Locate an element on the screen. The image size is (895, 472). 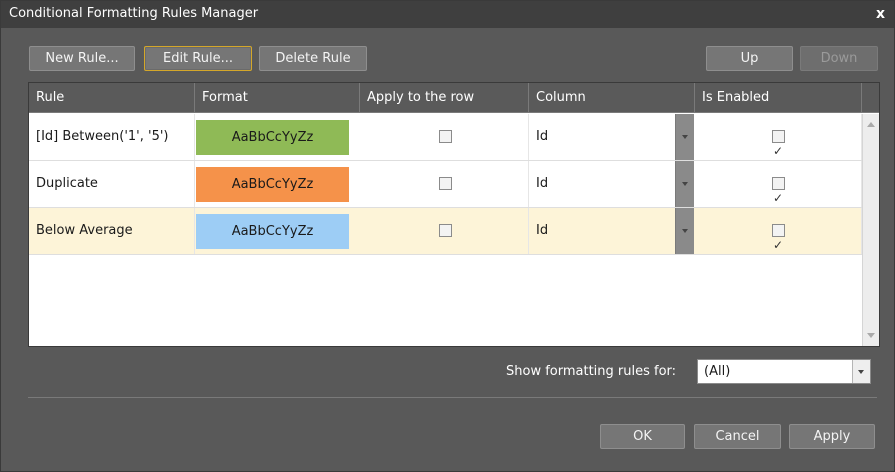
column-header-column: Column is located at coordinates (612, 98).